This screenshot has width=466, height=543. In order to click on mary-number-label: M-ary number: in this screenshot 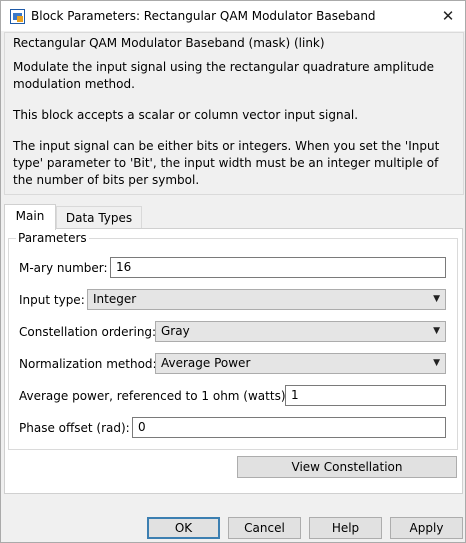, I will do `click(63, 268)`.